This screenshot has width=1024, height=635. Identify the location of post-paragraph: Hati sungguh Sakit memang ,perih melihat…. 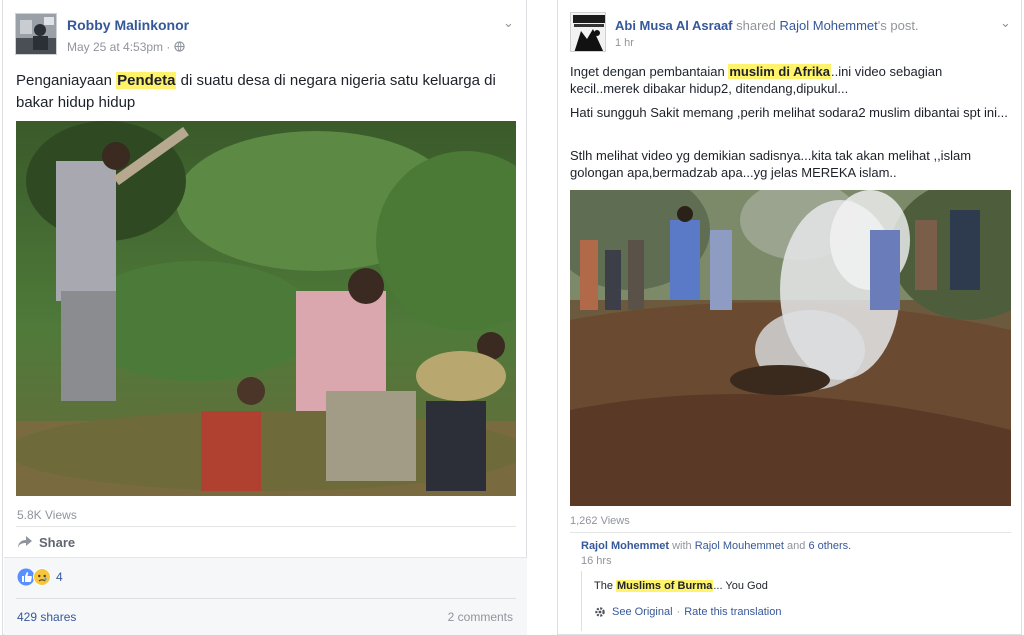
(789, 112).